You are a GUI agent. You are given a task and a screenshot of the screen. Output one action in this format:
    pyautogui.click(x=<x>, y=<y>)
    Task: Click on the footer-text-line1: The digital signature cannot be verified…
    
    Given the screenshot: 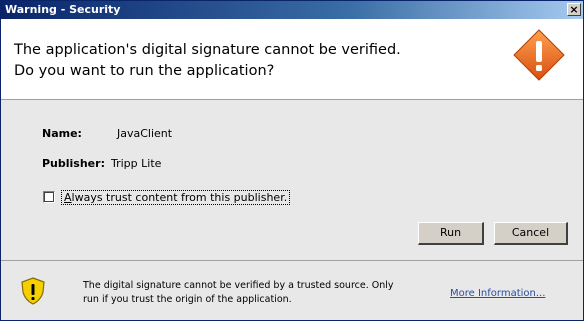 What is the action you would take?
    pyautogui.click(x=238, y=285)
    